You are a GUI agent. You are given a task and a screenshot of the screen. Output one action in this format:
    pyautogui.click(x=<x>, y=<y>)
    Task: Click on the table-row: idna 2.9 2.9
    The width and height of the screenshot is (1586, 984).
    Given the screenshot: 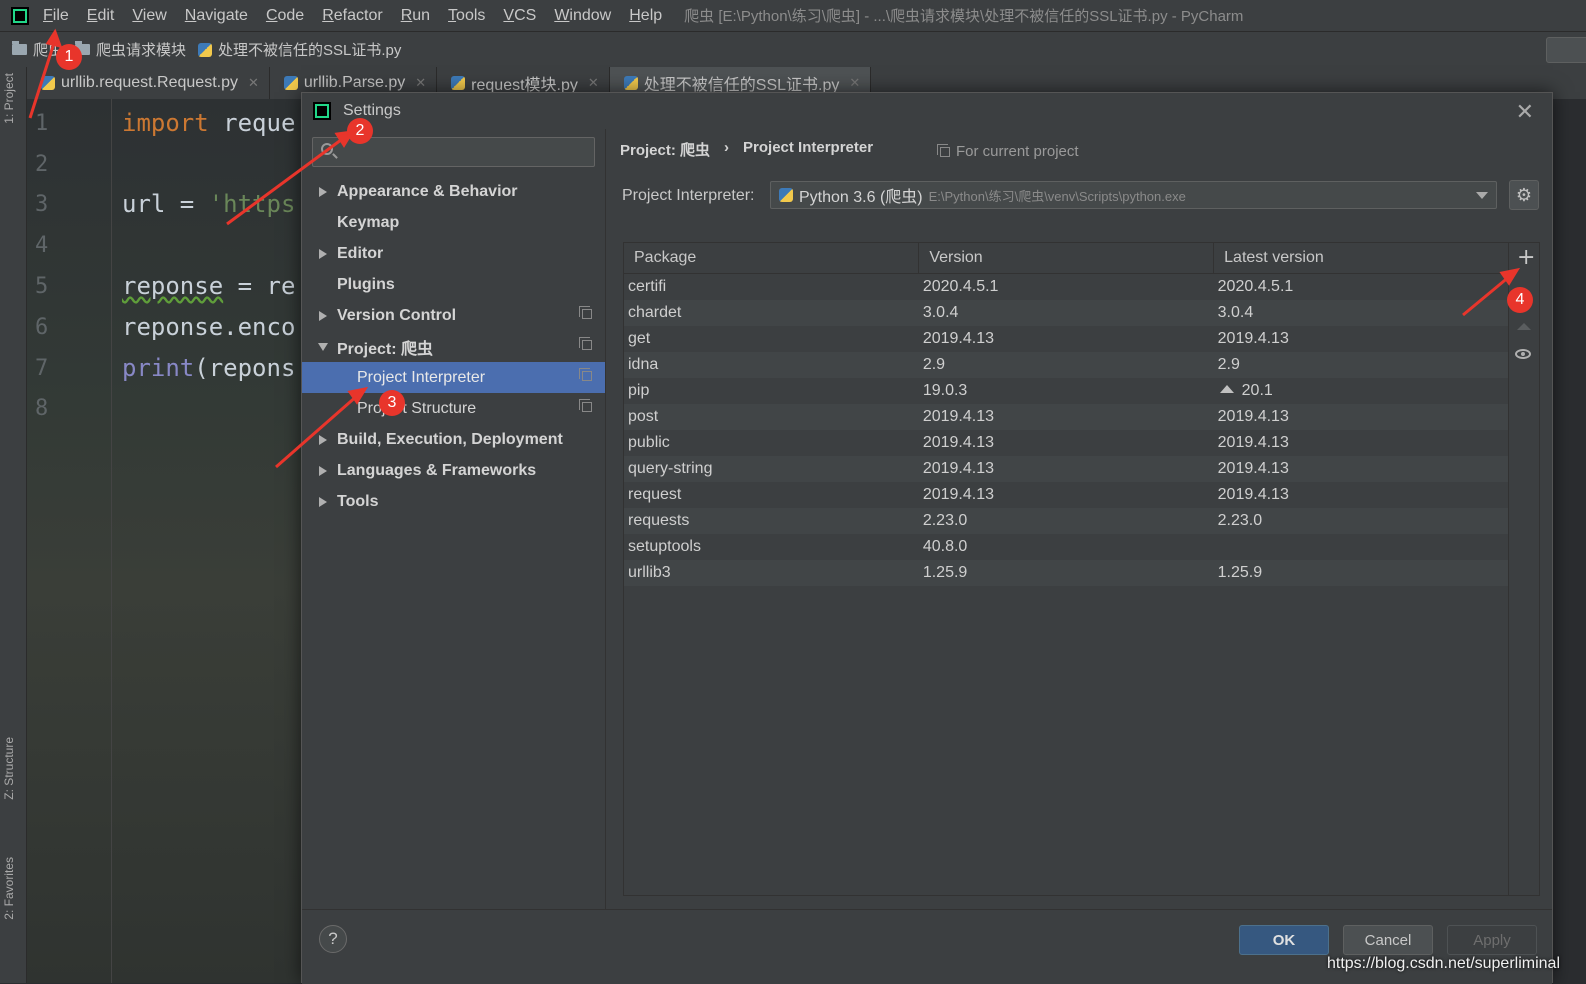 What is the action you would take?
    pyautogui.click(x=1066, y=364)
    